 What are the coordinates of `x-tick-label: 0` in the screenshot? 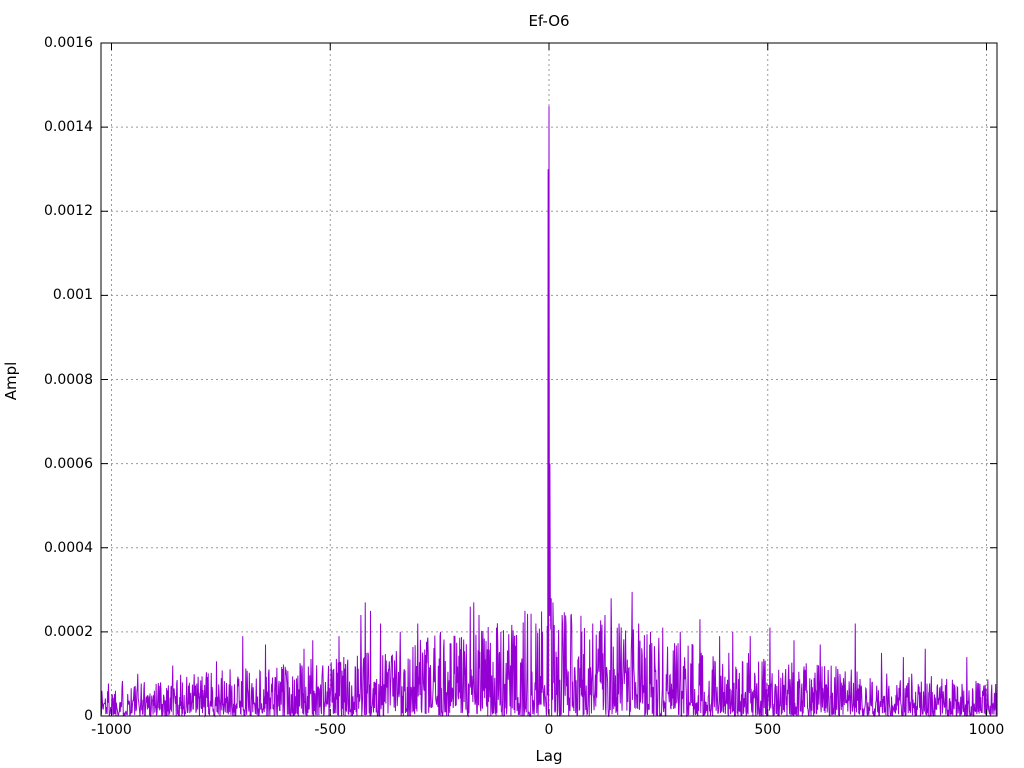 It's located at (549, 730).